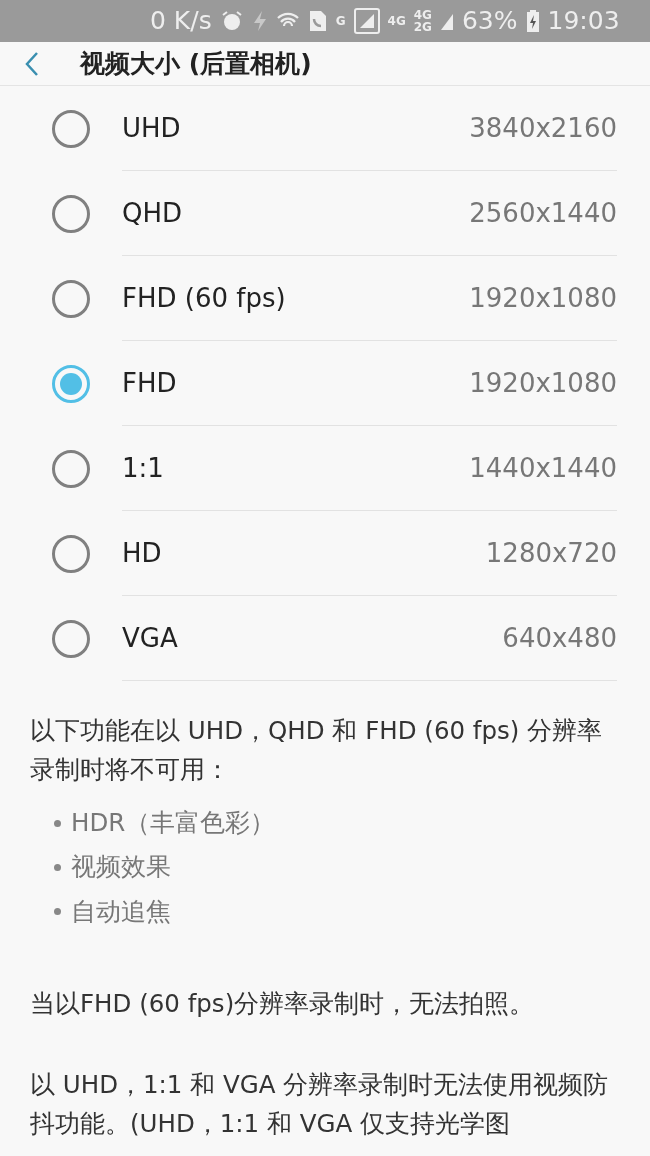  I want to click on bullet-text: 自动追焦, so click(121, 911).